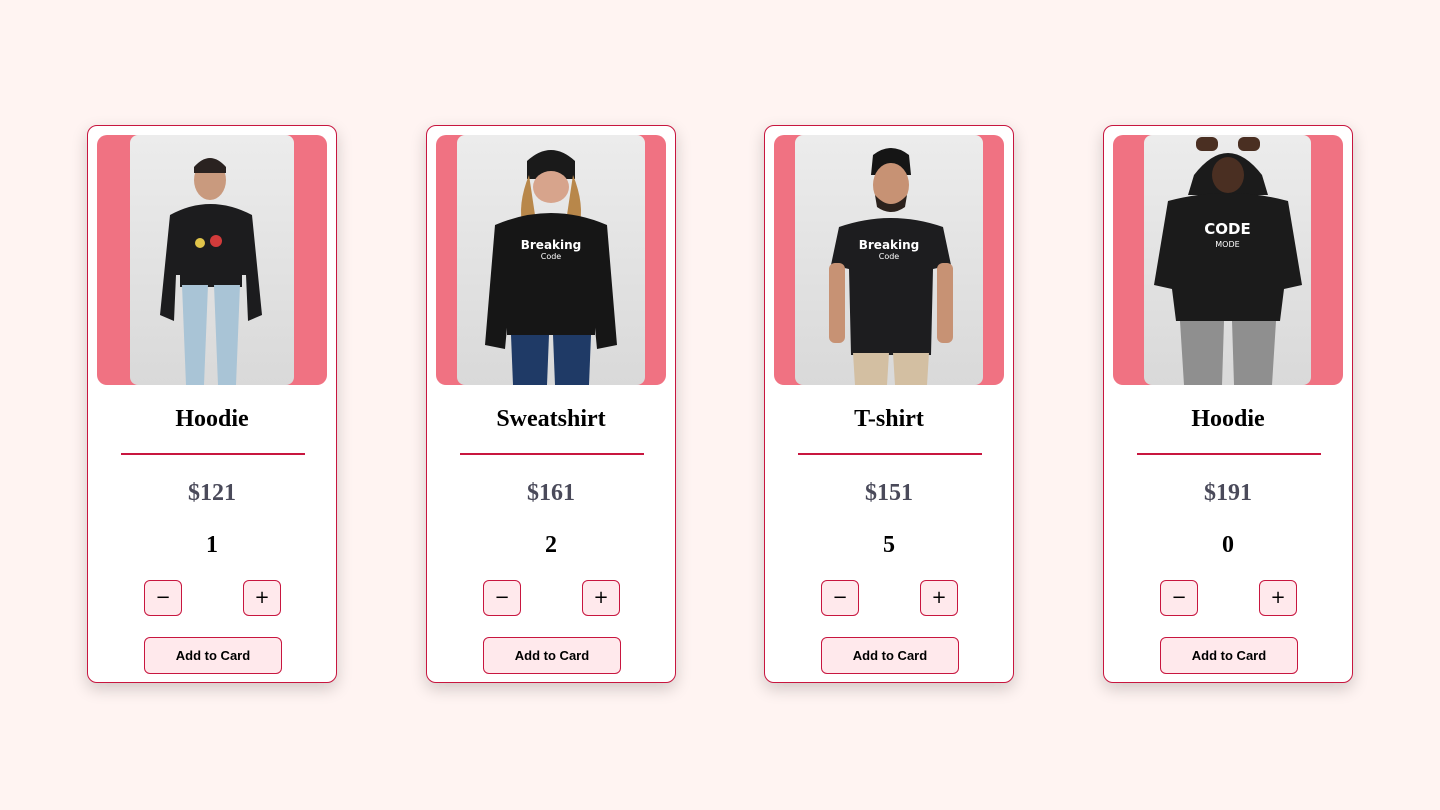 The width and height of the screenshot is (1440, 810). Describe the element at coordinates (551, 545) in the screenshot. I see `quantity-value: 2` at that location.